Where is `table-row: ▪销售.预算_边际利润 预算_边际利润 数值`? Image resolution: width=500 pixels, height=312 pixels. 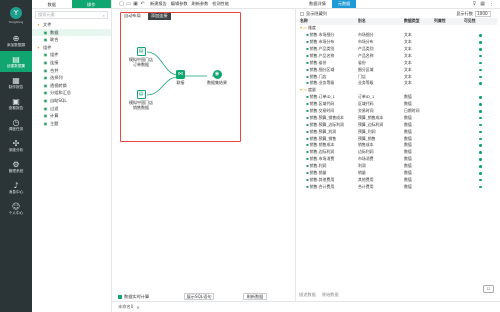
table-row: ▪销售.预算_边际利润 预算_边际利润 数值 is located at coordinates (398, 124).